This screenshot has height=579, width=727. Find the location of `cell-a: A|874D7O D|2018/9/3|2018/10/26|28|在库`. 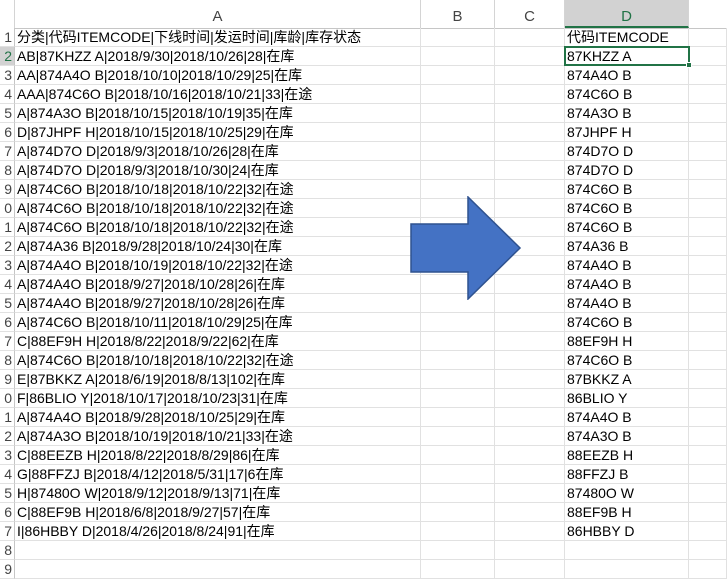

cell-a: A|874D7O D|2018/9/3|2018/10/26|28|在库 is located at coordinates (218, 151).